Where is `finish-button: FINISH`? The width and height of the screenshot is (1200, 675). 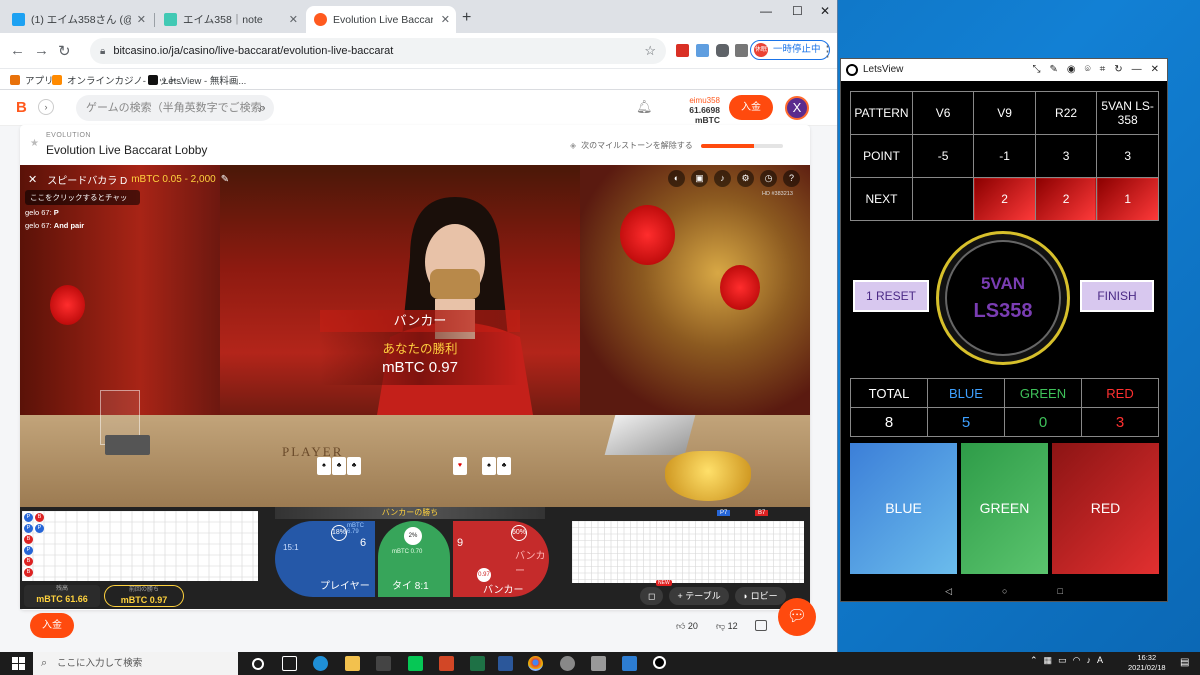 finish-button: FINISH is located at coordinates (1117, 296).